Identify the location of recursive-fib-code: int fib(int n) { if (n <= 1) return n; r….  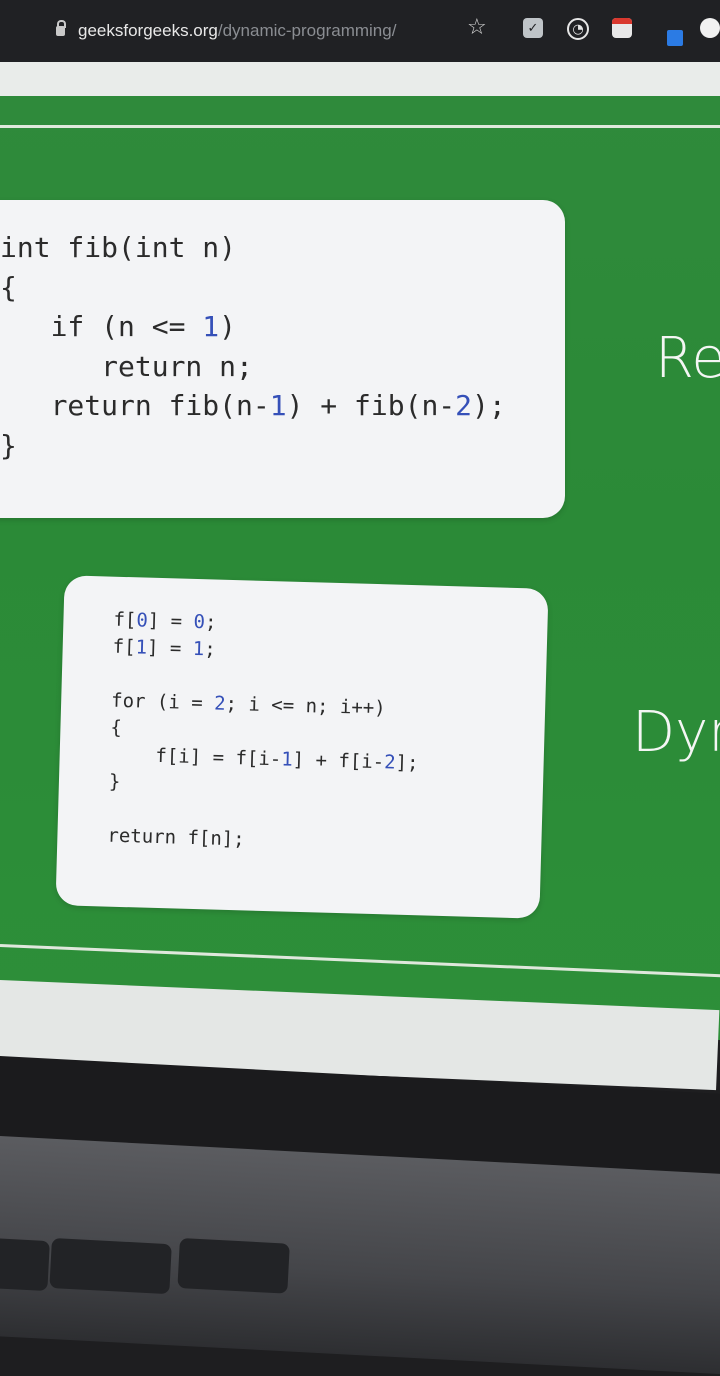
(253, 346).